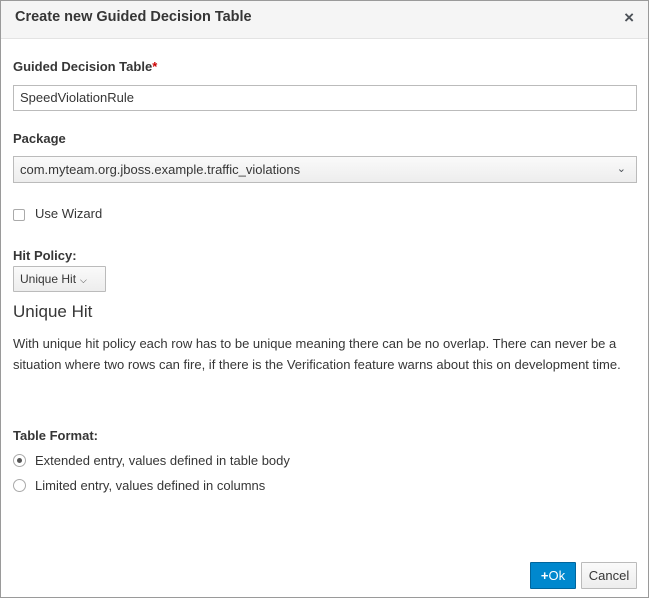 This screenshot has width=649, height=598. What do you see at coordinates (83, 280) in the screenshot?
I see `caret-down-icon: ⌵` at bounding box center [83, 280].